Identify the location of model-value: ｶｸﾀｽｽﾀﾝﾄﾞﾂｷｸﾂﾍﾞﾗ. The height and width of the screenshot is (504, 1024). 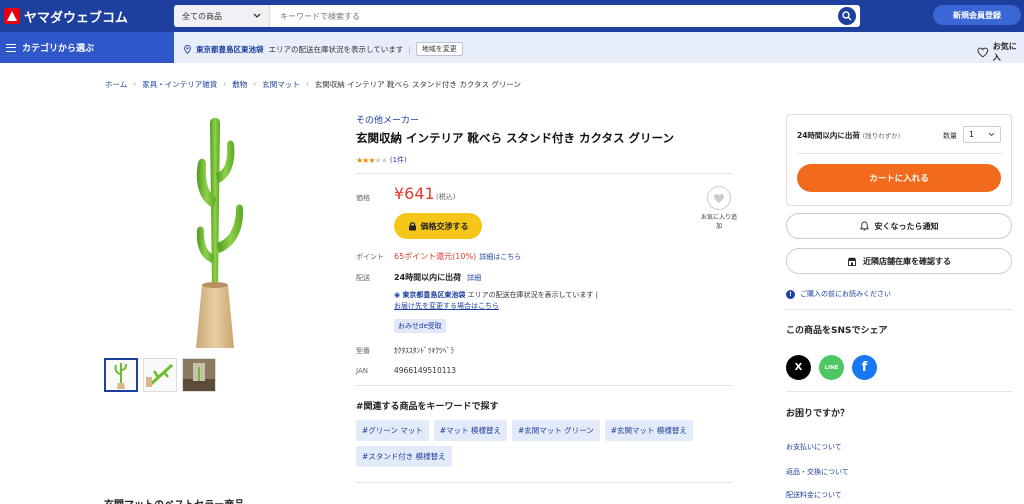
(424, 350).